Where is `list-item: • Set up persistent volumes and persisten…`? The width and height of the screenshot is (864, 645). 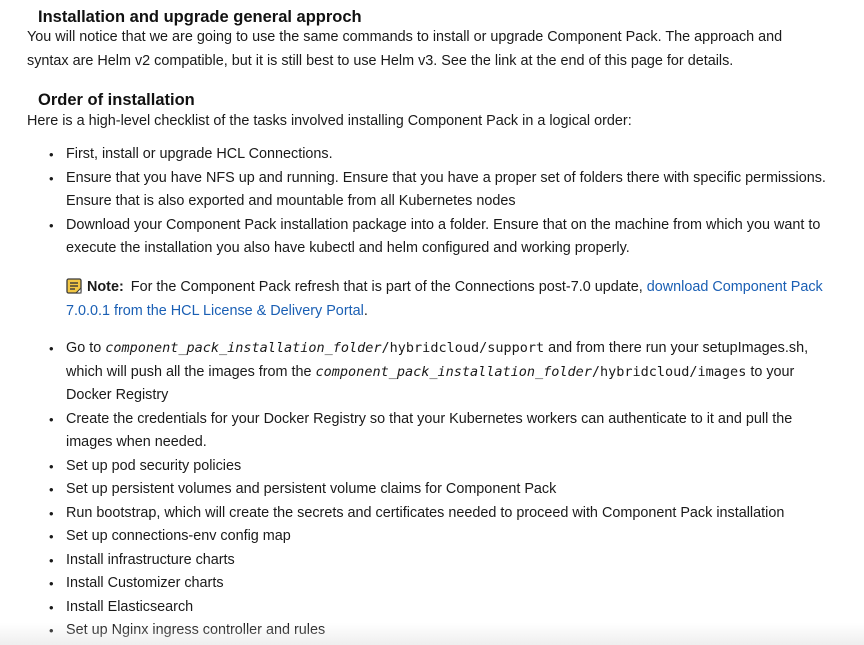
list-item: • Set up persistent volumes and persisten… is located at coordinates (427, 490).